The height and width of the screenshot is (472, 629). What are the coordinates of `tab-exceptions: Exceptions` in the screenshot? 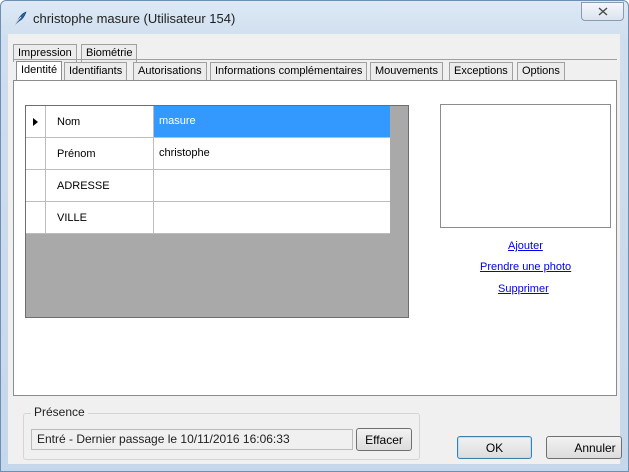 It's located at (481, 71).